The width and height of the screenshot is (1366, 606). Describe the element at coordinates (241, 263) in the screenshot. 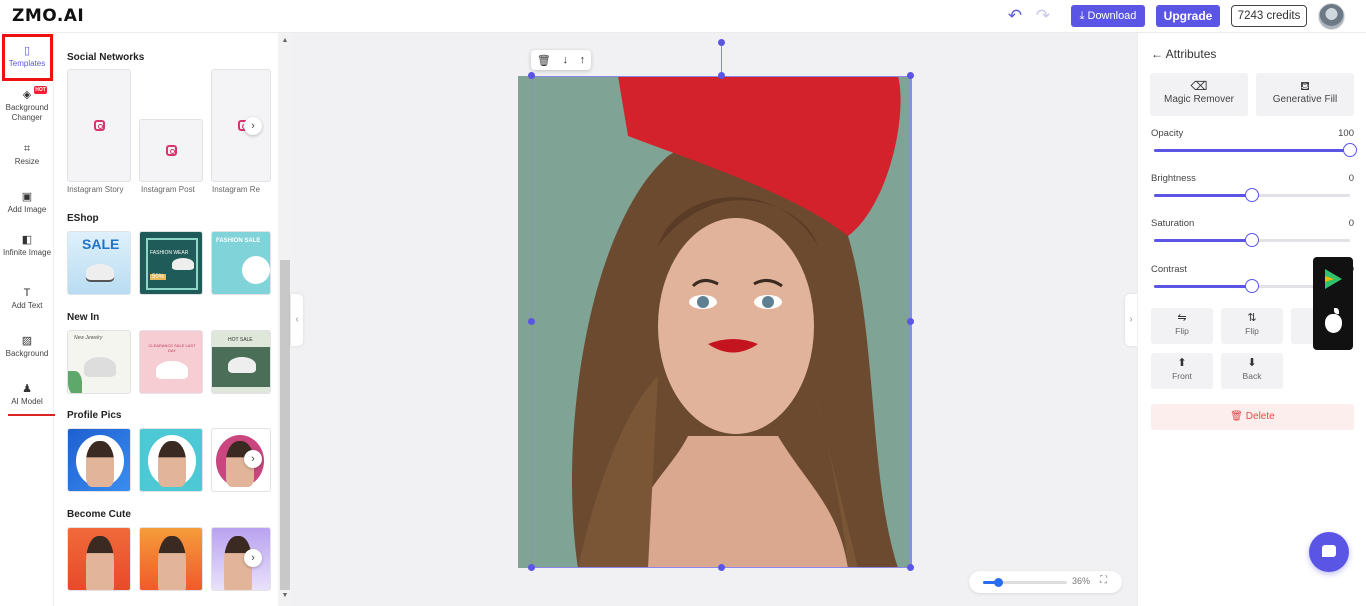

I see `template-eshop-fashion-sale: FASHION SALE` at that location.